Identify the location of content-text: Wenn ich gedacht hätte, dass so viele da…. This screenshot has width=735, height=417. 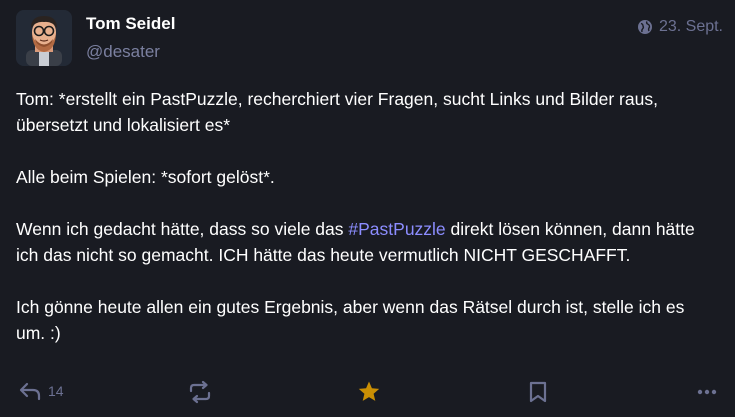
(182, 229).